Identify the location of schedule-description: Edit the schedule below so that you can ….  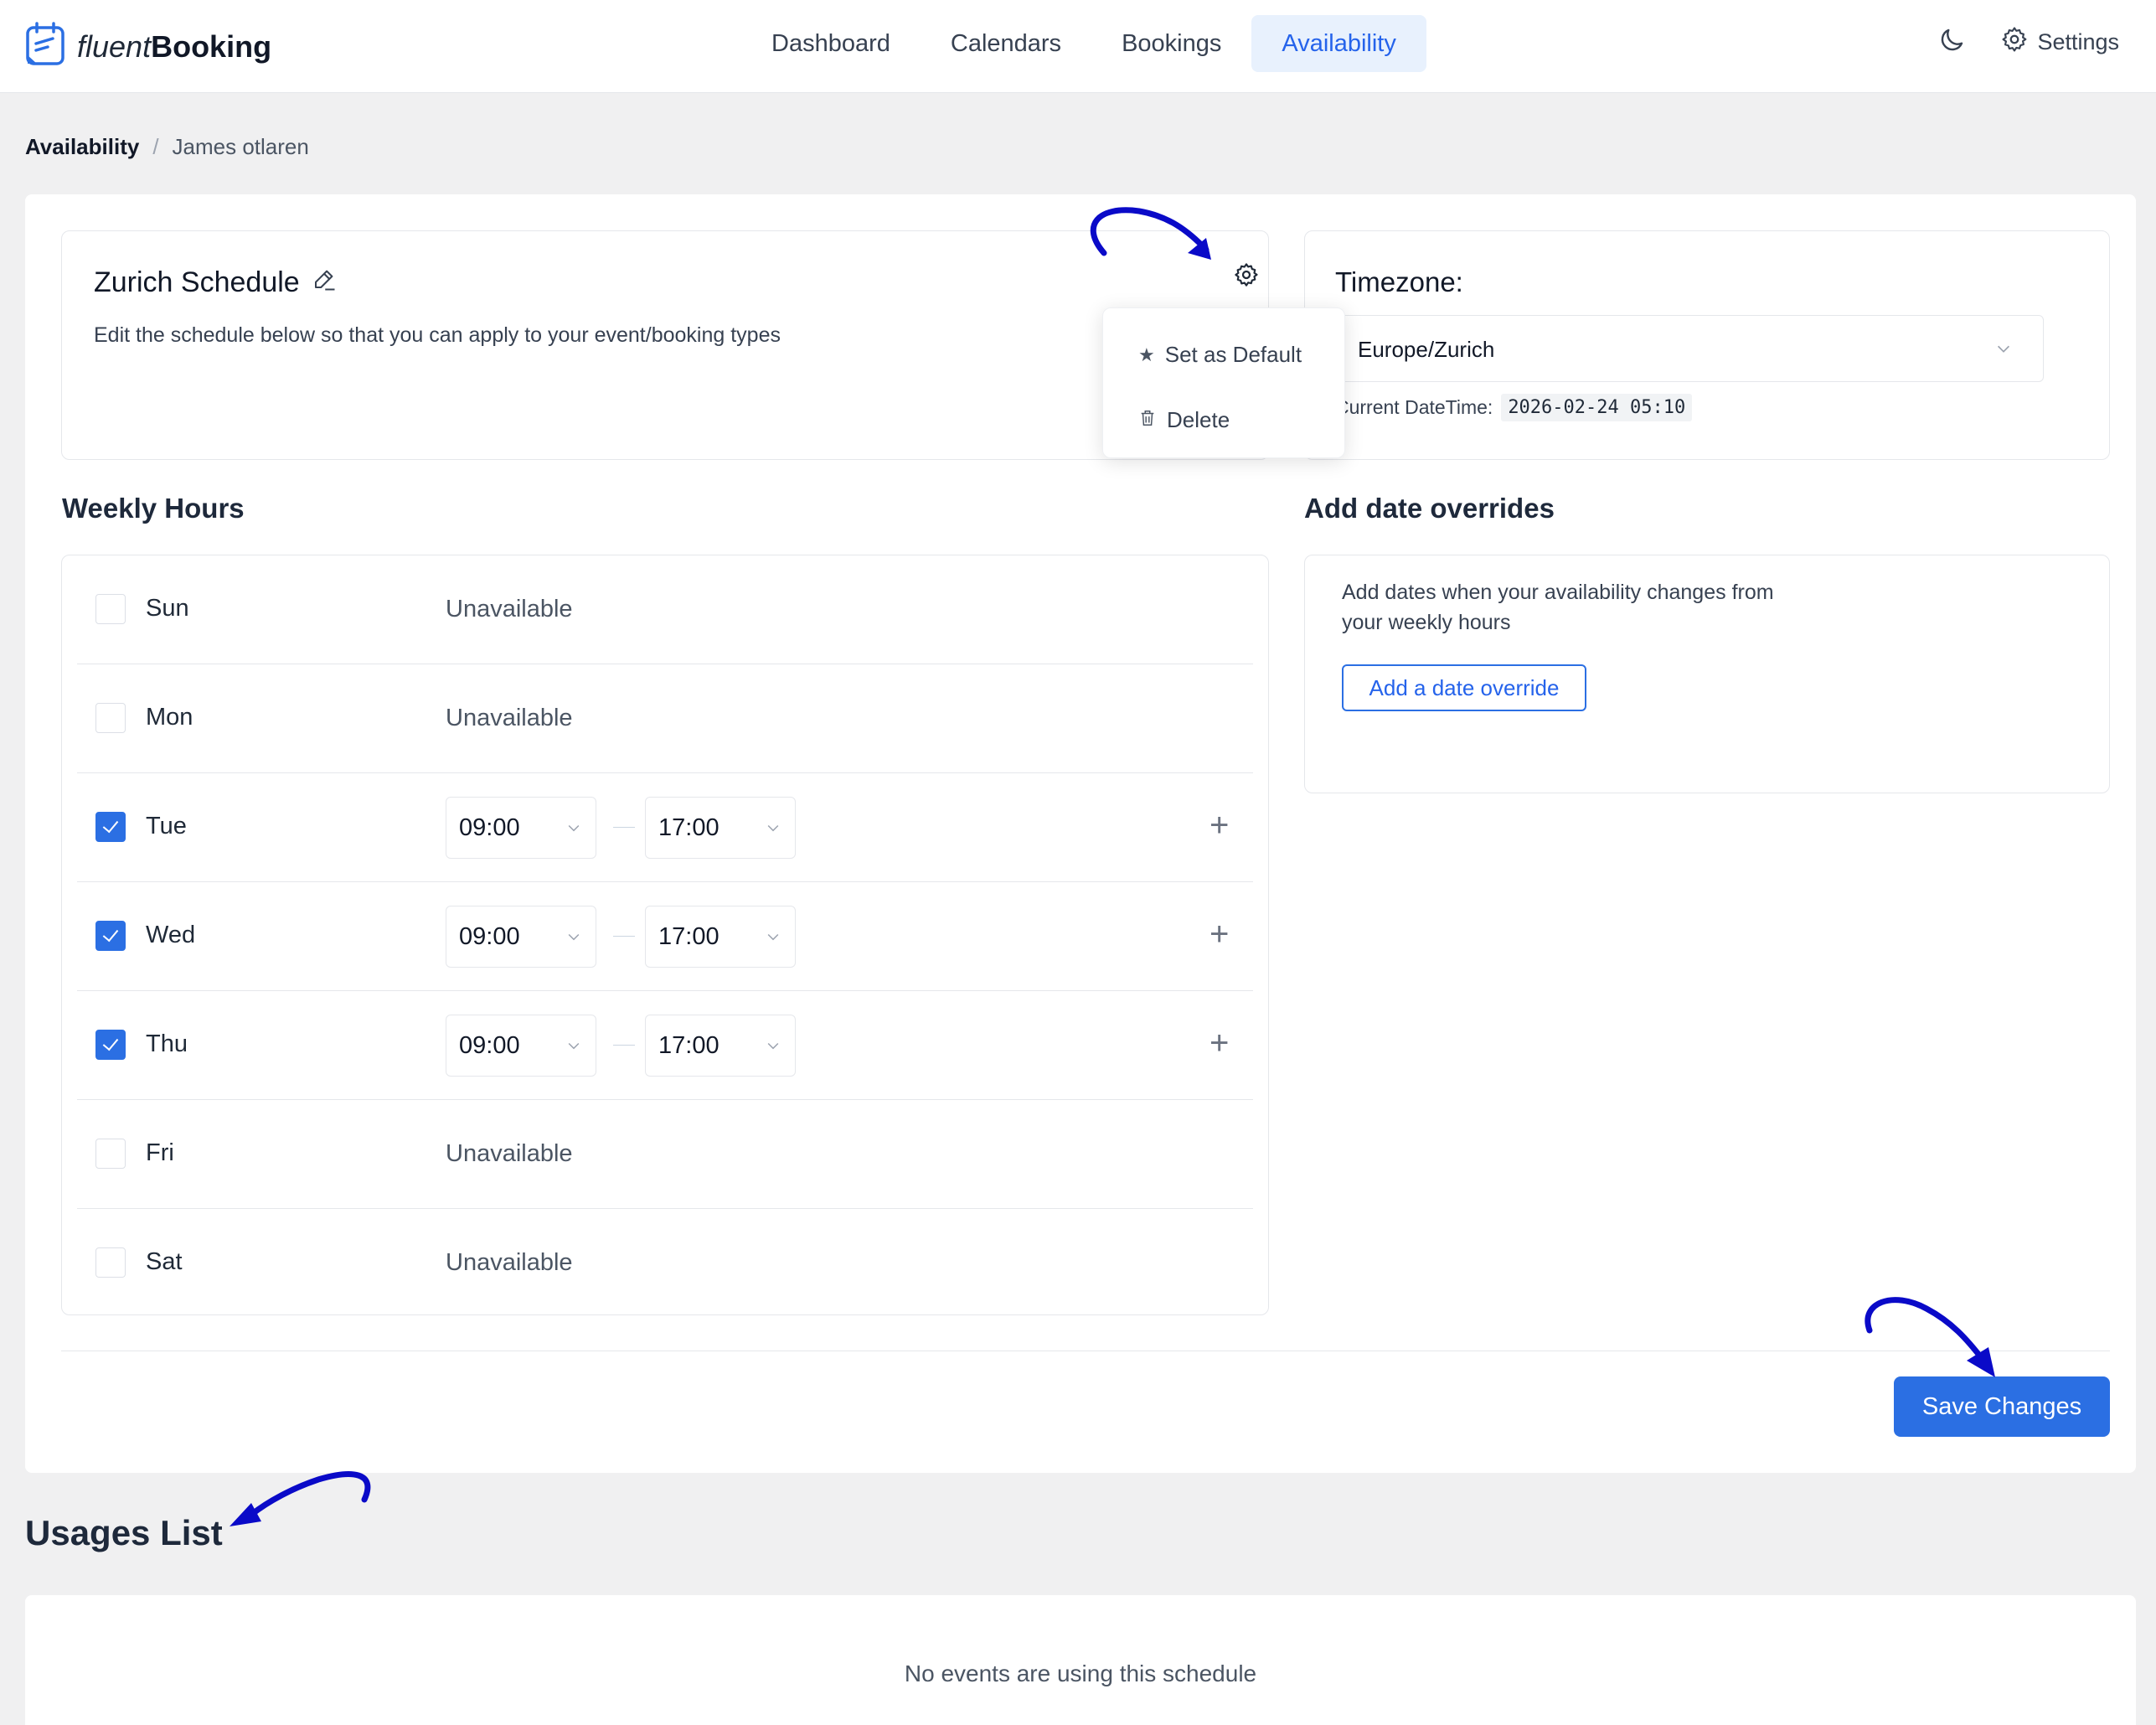
(438, 335).